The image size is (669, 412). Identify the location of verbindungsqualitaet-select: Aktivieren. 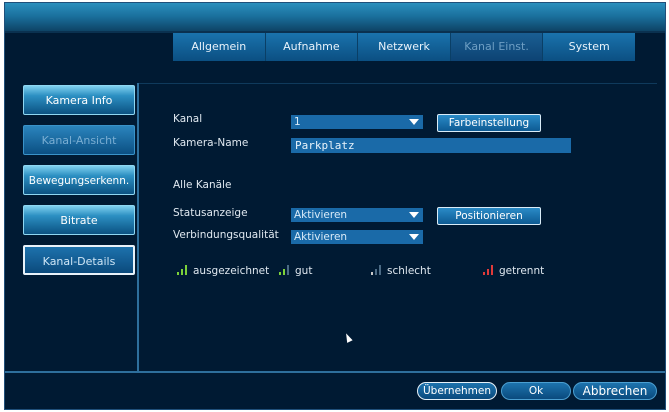
(357, 237).